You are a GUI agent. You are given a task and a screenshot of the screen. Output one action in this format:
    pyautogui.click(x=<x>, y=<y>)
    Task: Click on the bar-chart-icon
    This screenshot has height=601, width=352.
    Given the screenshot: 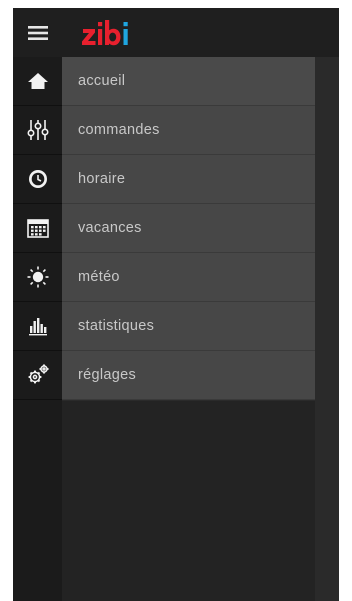 What is the action you would take?
    pyautogui.click(x=37, y=327)
    